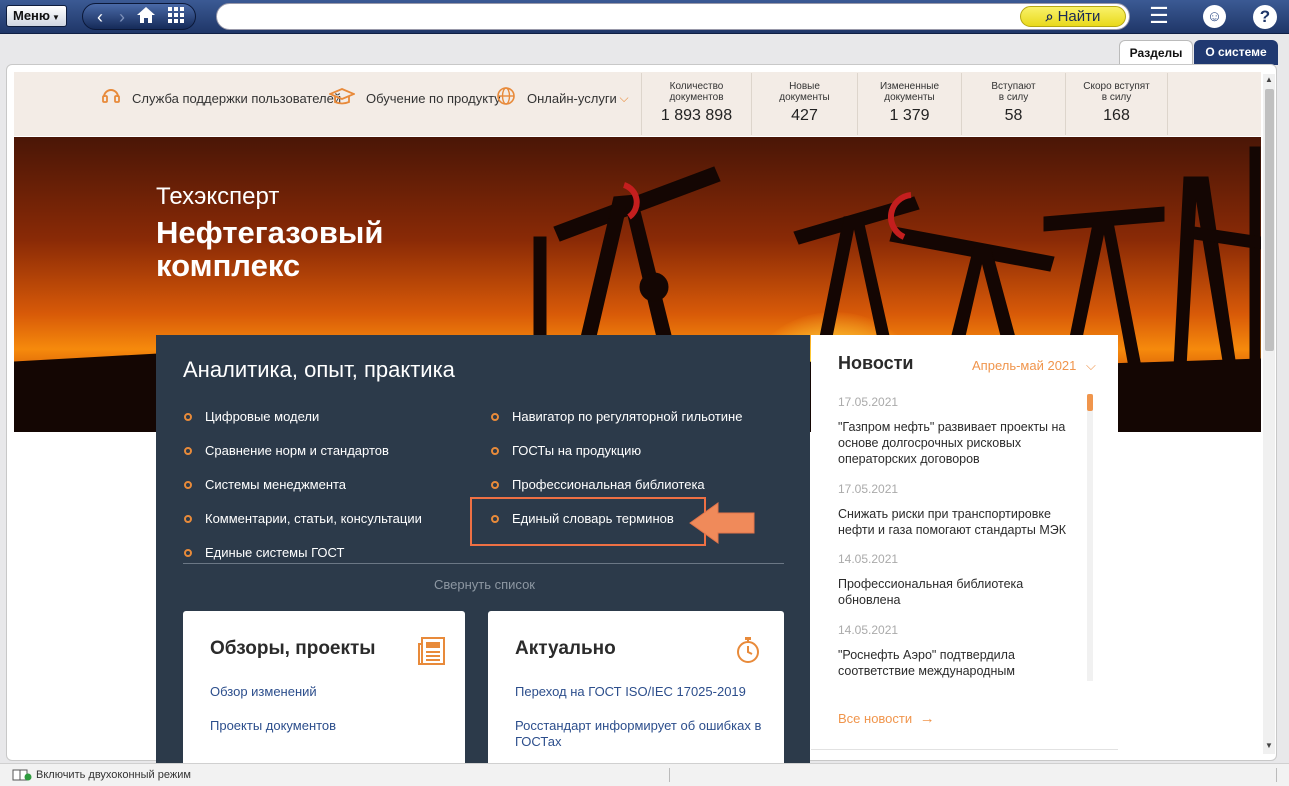 The image size is (1289, 786). Describe the element at coordinates (1079, 16) in the screenshot. I see `find-label: Найти` at that location.